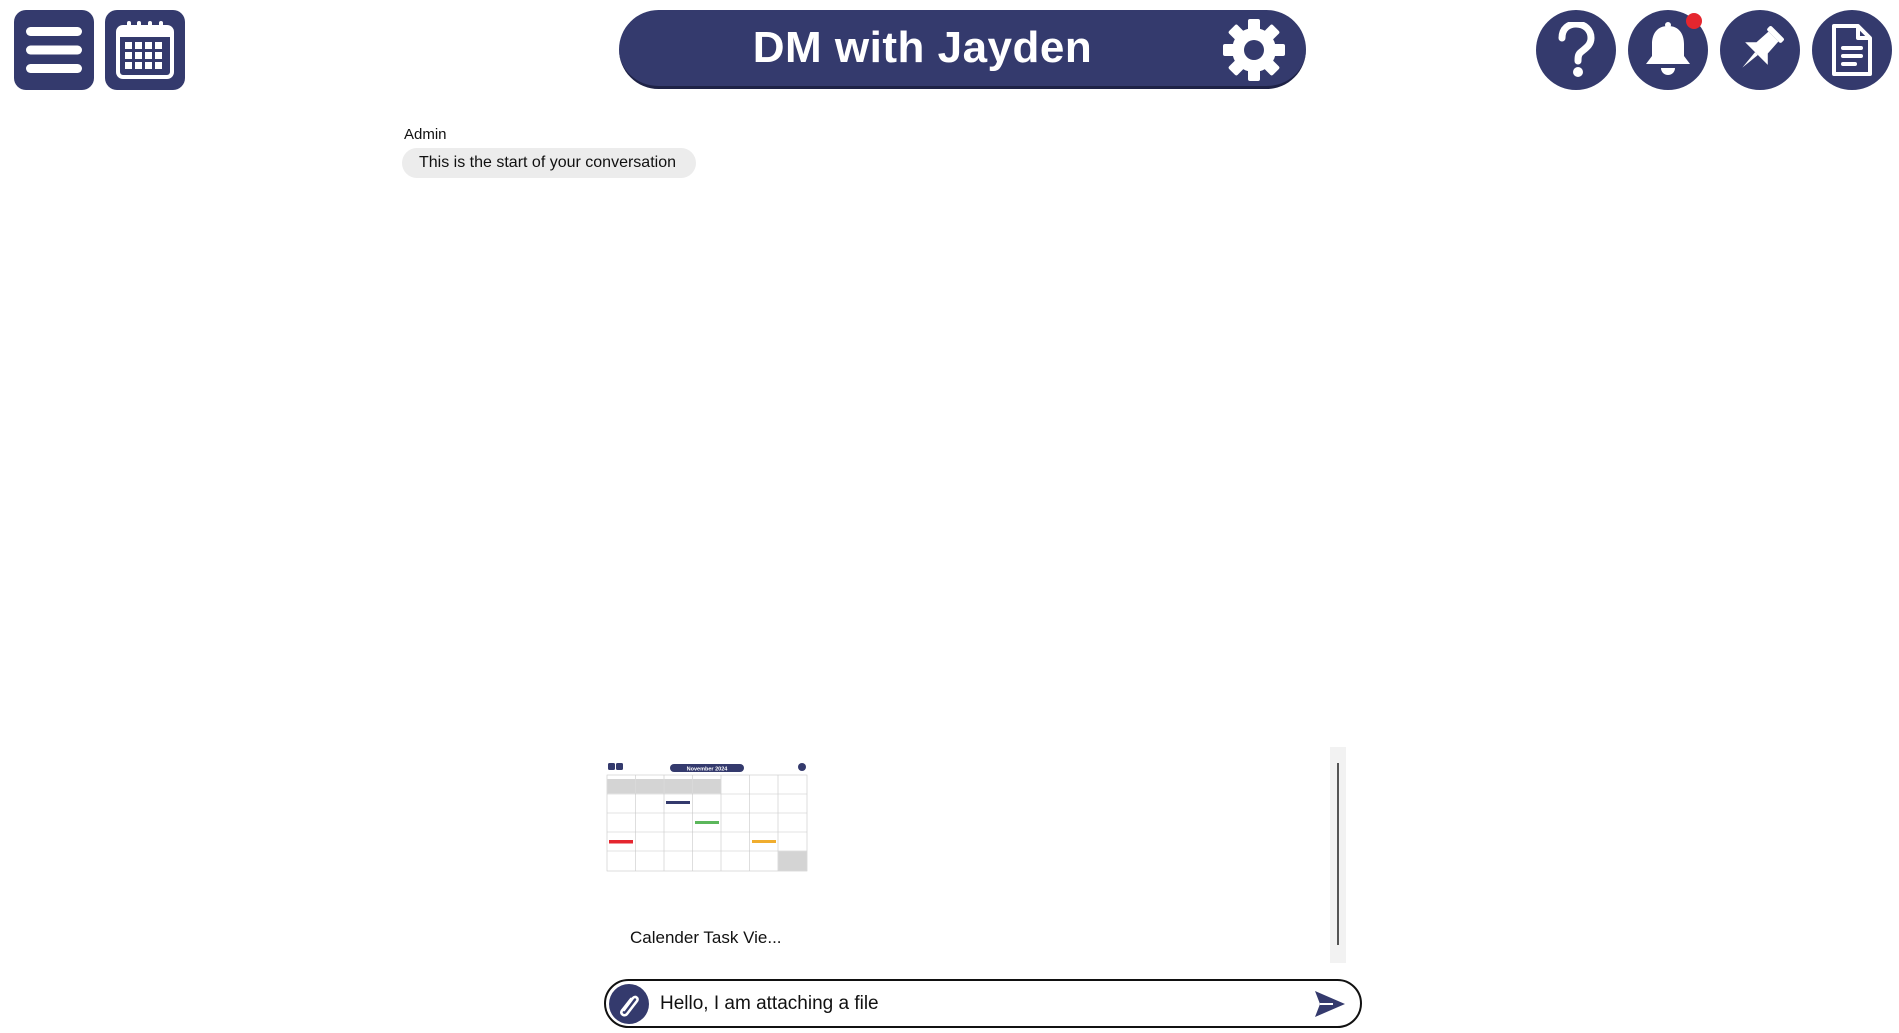 The width and height of the screenshot is (1899, 1033). I want to click on message-input, so click(960, 1004).